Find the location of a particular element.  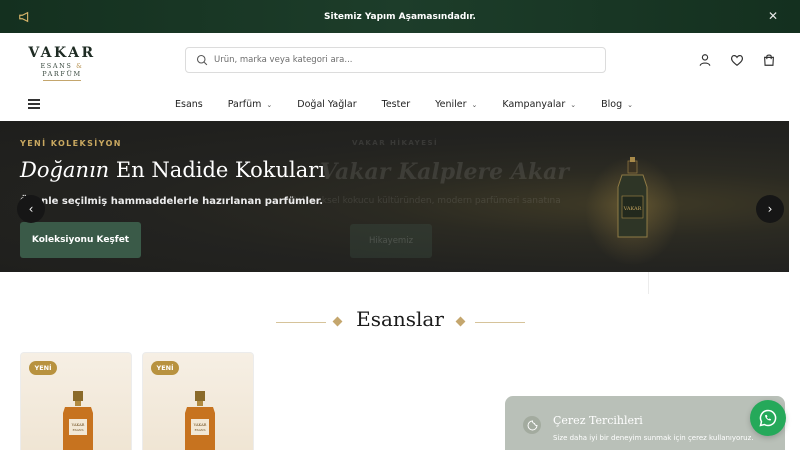

section-title: Esanslar is located at coordinates (400, 319).